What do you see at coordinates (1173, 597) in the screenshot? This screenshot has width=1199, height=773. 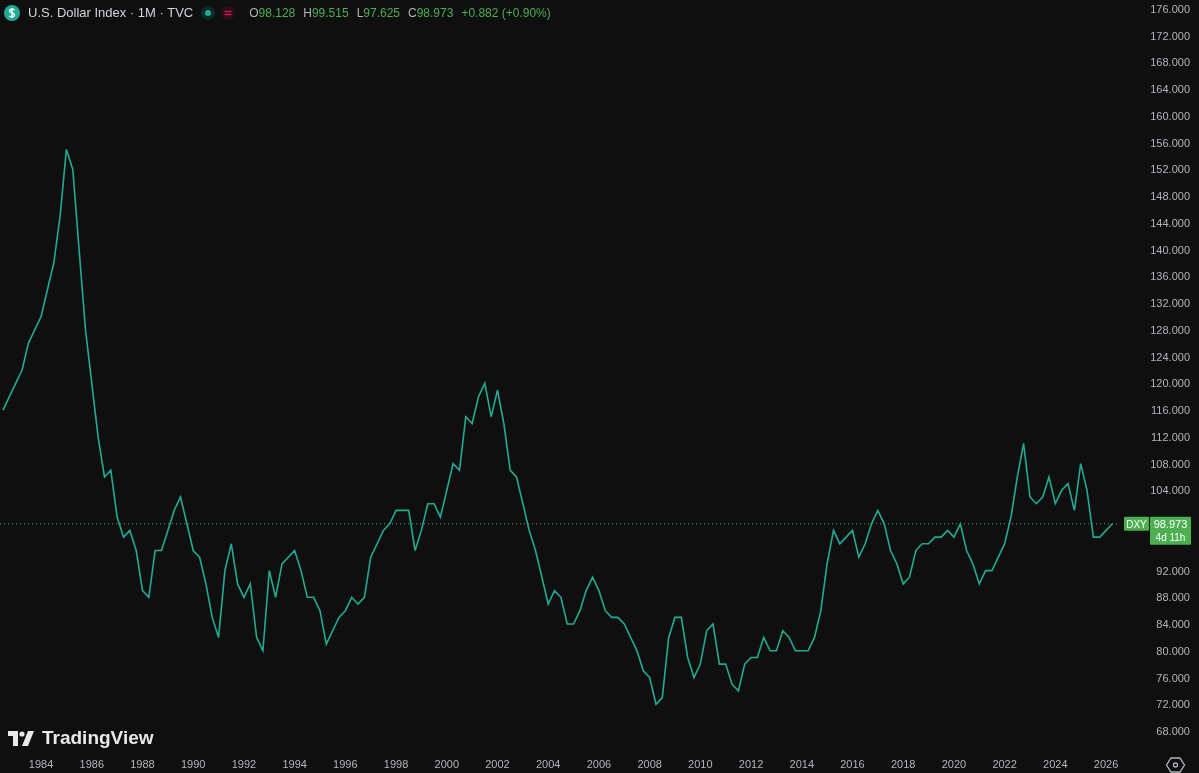 I see `axis-label: 88.000` at bounding box center [1173, 597].